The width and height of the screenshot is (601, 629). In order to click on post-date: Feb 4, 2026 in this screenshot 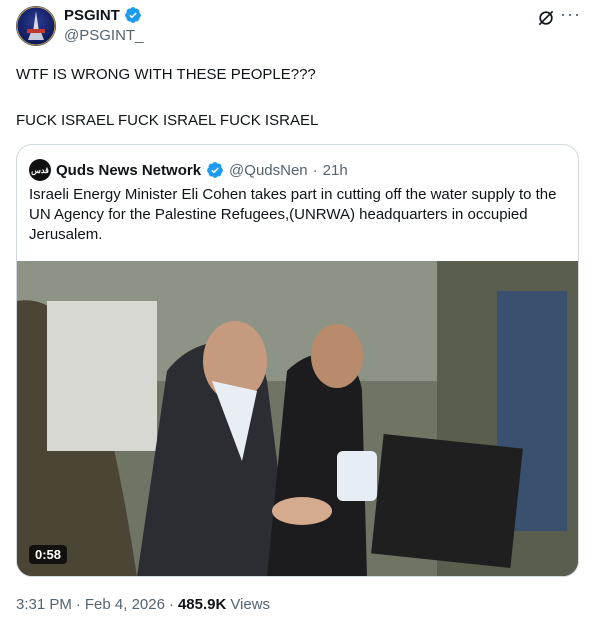, I will do `click(125, 604)`.